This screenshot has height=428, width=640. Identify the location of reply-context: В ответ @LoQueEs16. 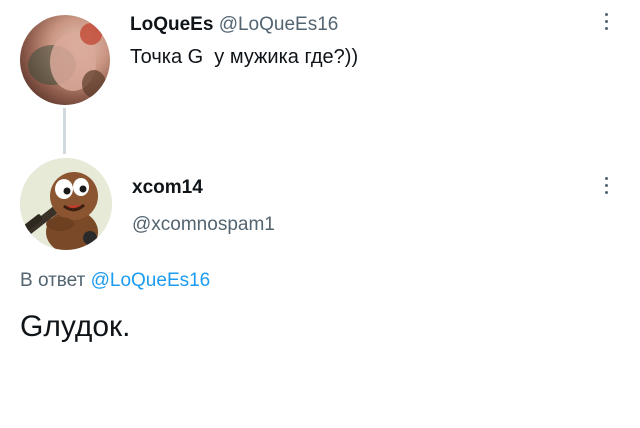
(115, 281).